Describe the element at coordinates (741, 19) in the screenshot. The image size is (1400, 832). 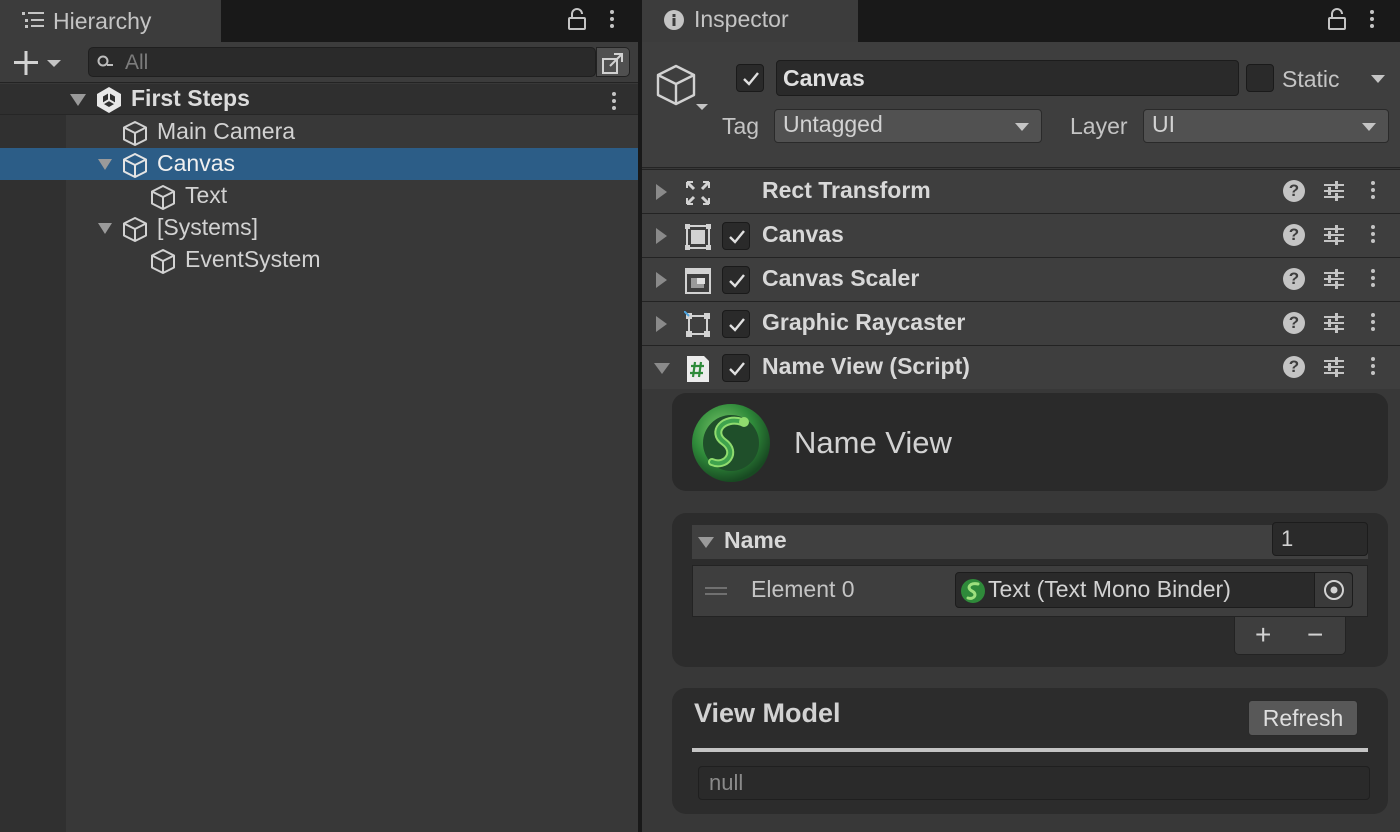
I see `inspector-tab-title: Inspector` at that location.